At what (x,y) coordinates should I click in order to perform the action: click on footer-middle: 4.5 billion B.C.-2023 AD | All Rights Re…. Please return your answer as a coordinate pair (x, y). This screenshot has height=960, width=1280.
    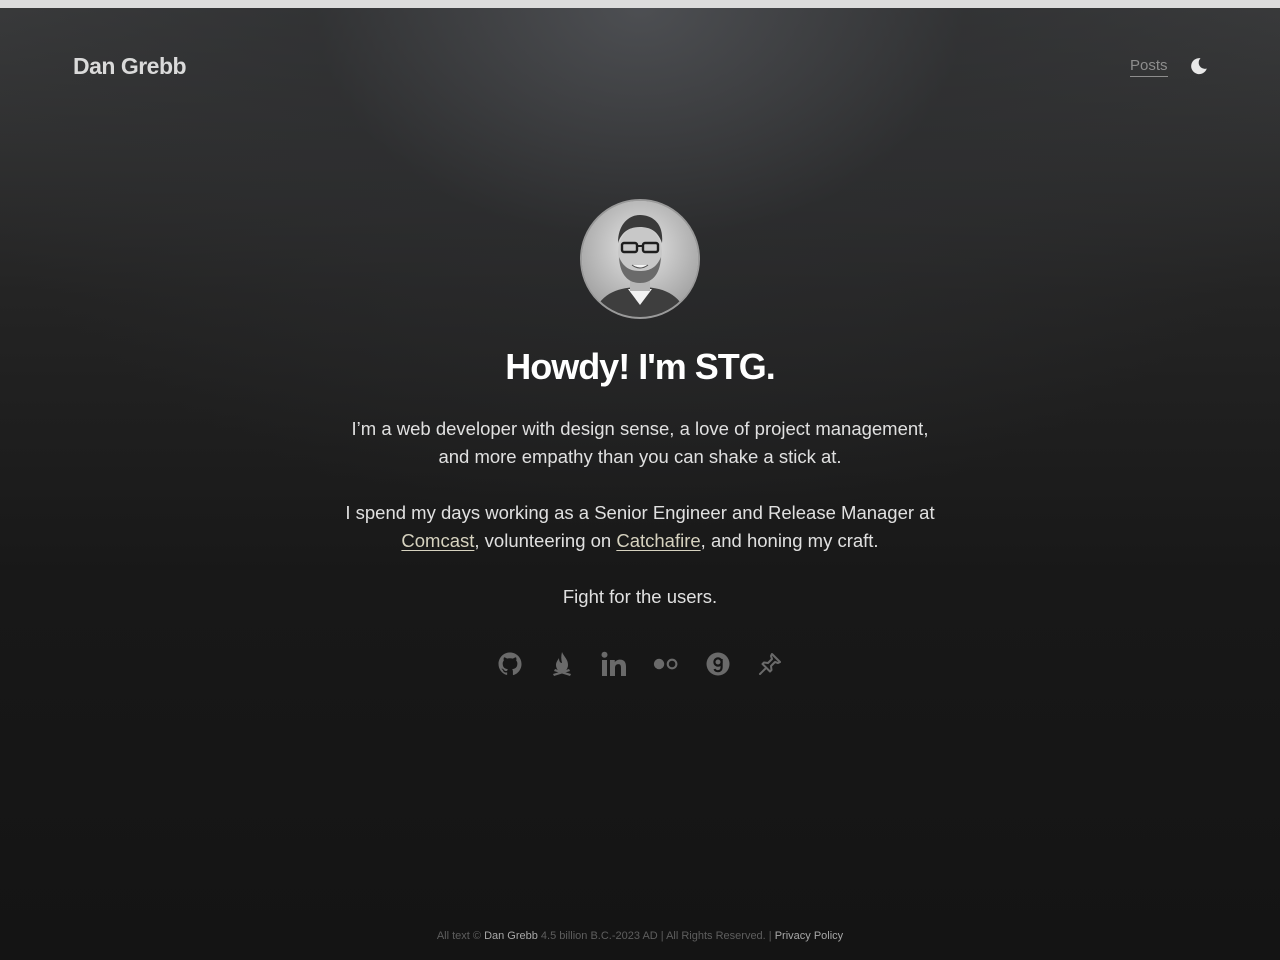
    Looking at the image, I should click on (656, 936).